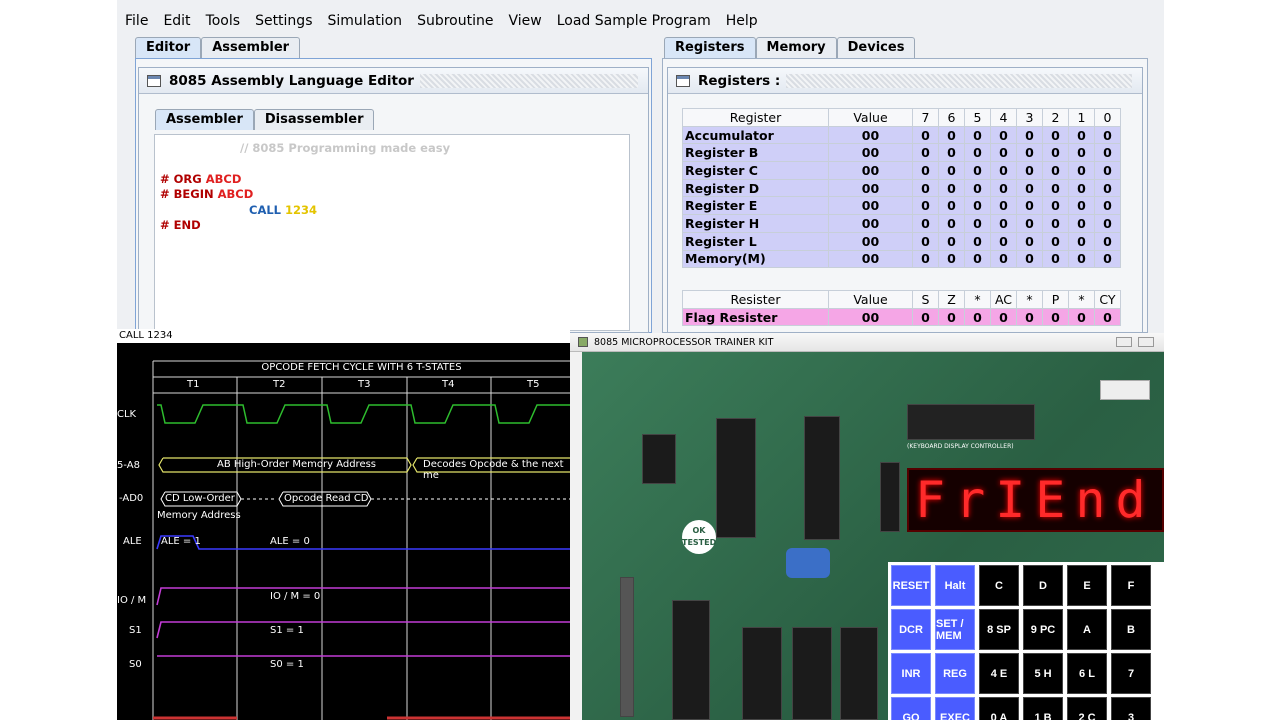 The height and width of the screenshot is (720, 1280). What do you see at coordinates (1087, 629) in the screenshot?
I see `keypad-key: A` at bounding box center [1087, 629].